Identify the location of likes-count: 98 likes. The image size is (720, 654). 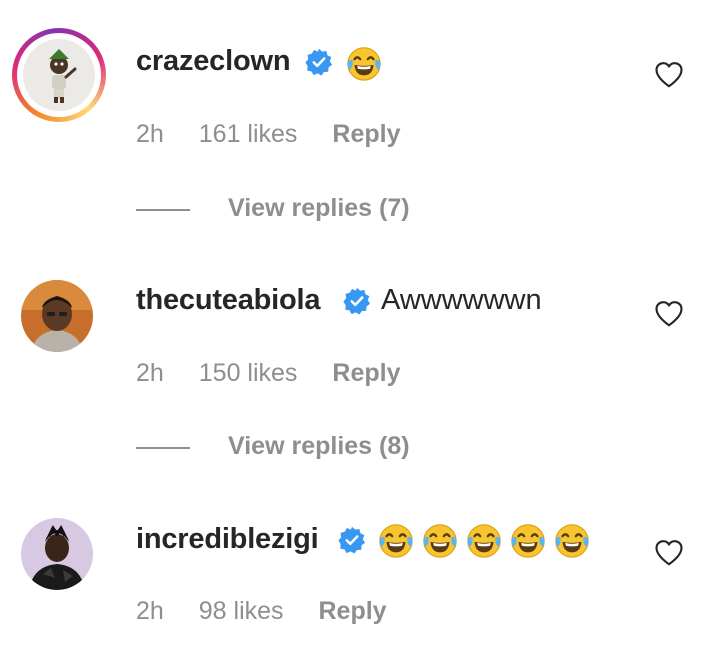
(241, 611).